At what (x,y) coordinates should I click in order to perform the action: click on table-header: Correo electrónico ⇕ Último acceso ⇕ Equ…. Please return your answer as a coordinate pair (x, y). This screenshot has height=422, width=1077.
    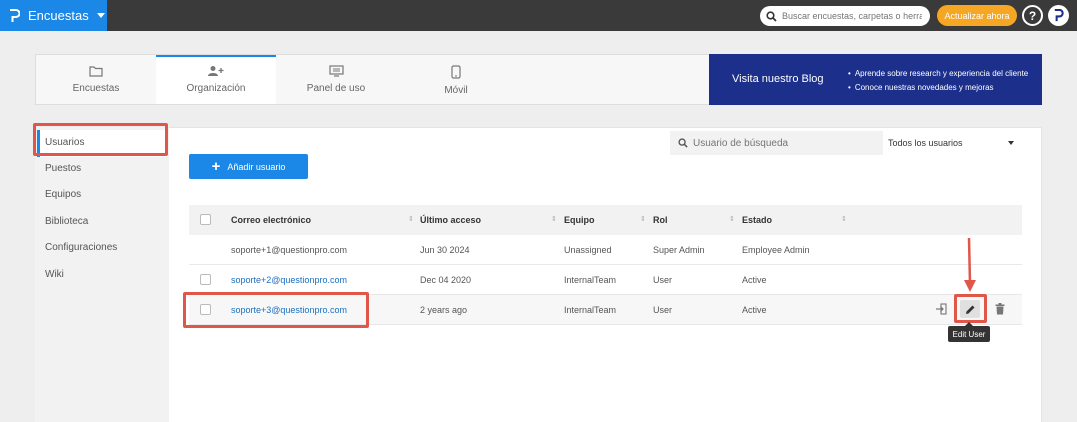
    Looking at the image, I should click on (605, 220).